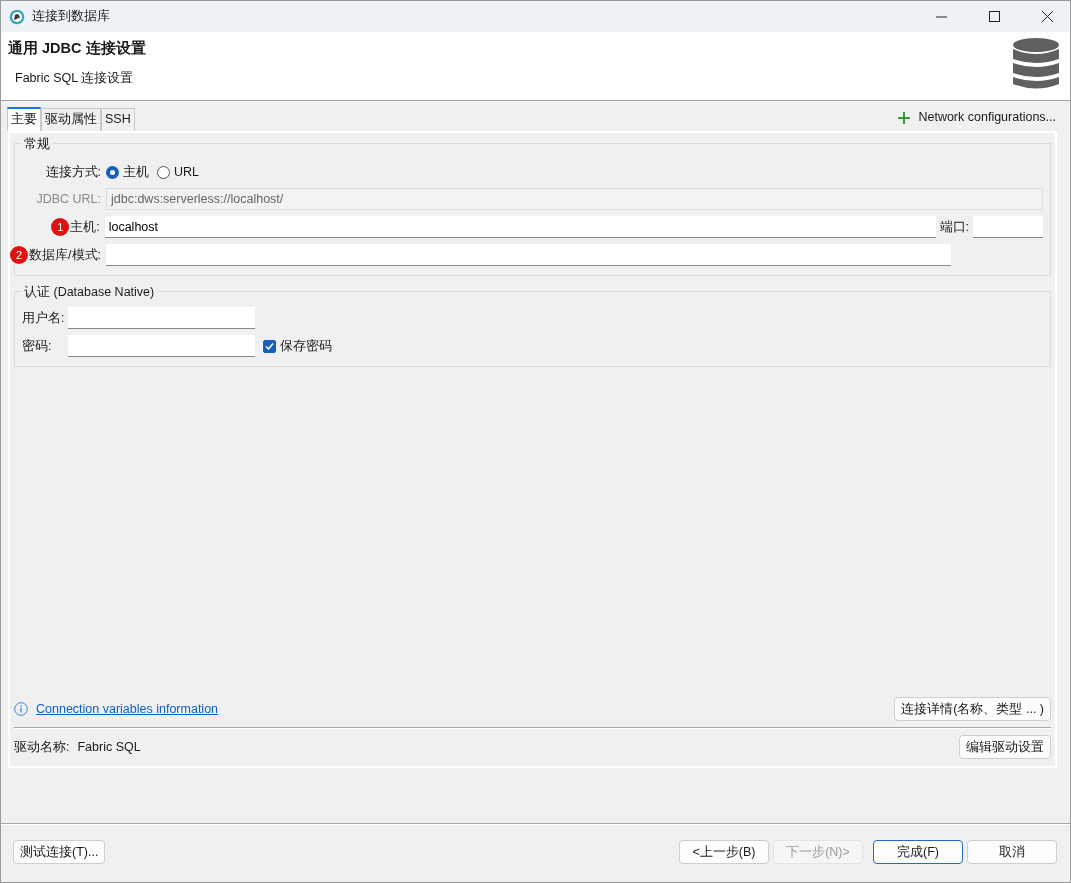 The width and height of the screenshot is (1071, 883). Describe the element at coordinates (724, 851) in the screenshot. I see `wizard-button: <上一步(B)` at that location.